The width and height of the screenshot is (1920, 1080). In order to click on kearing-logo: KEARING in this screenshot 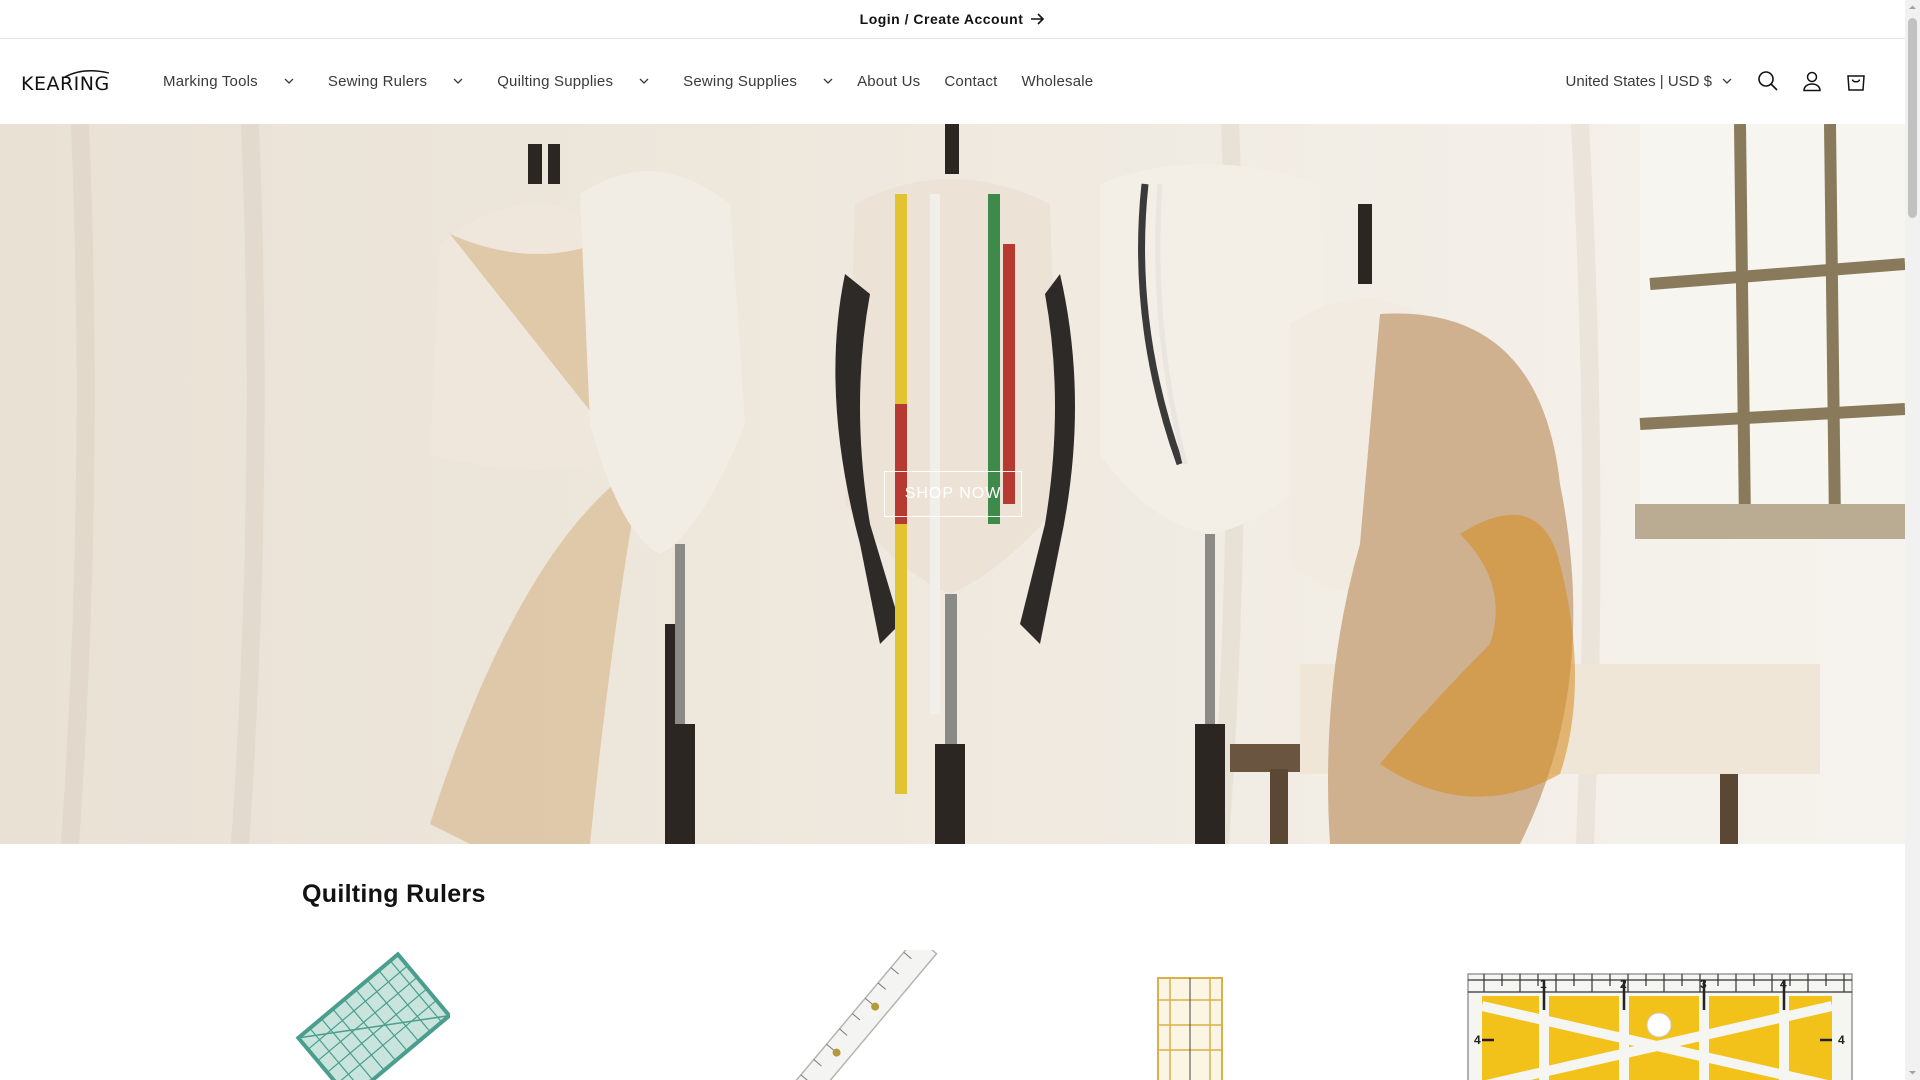, I will do `click(66, 82)`.